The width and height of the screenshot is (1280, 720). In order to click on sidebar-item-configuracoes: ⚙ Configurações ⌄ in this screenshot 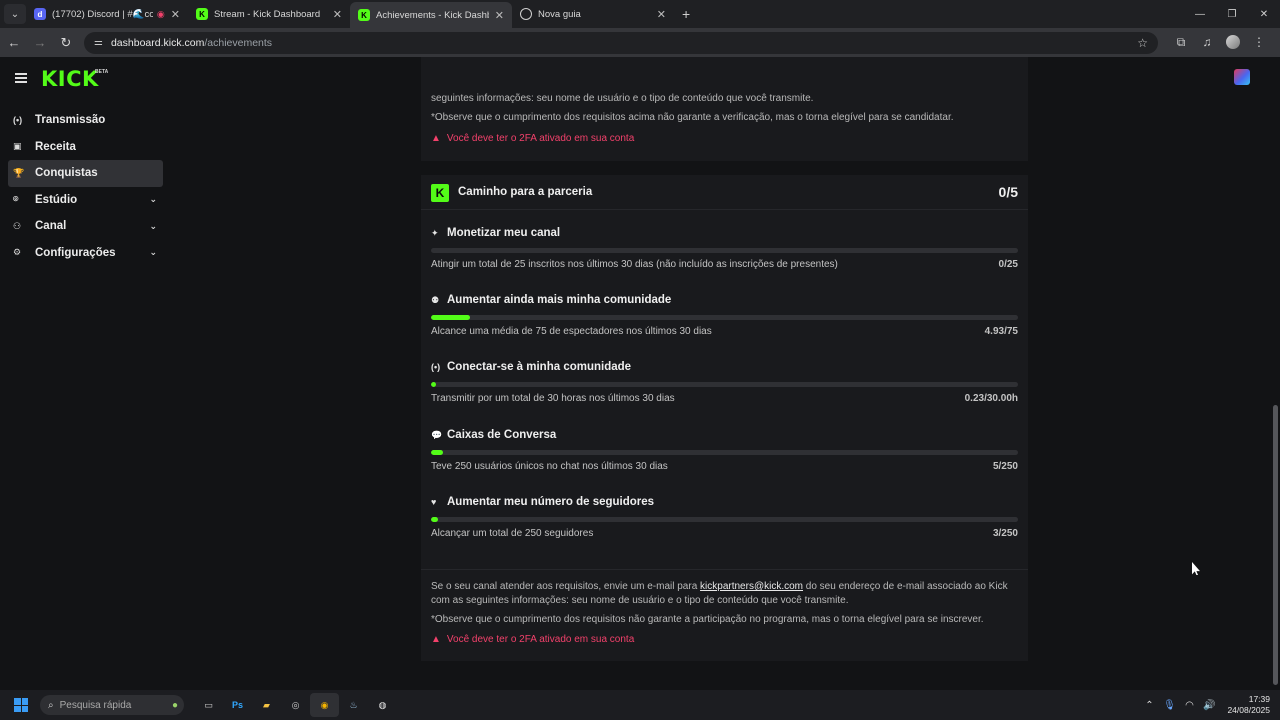, I will do `click(85, 253)`.